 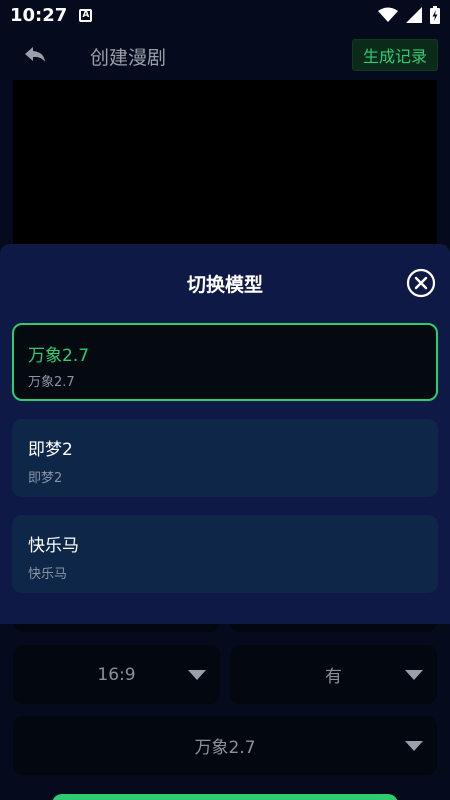 I want to click on aspect-ratio-value: 16:9, so click(x=116, y=674).